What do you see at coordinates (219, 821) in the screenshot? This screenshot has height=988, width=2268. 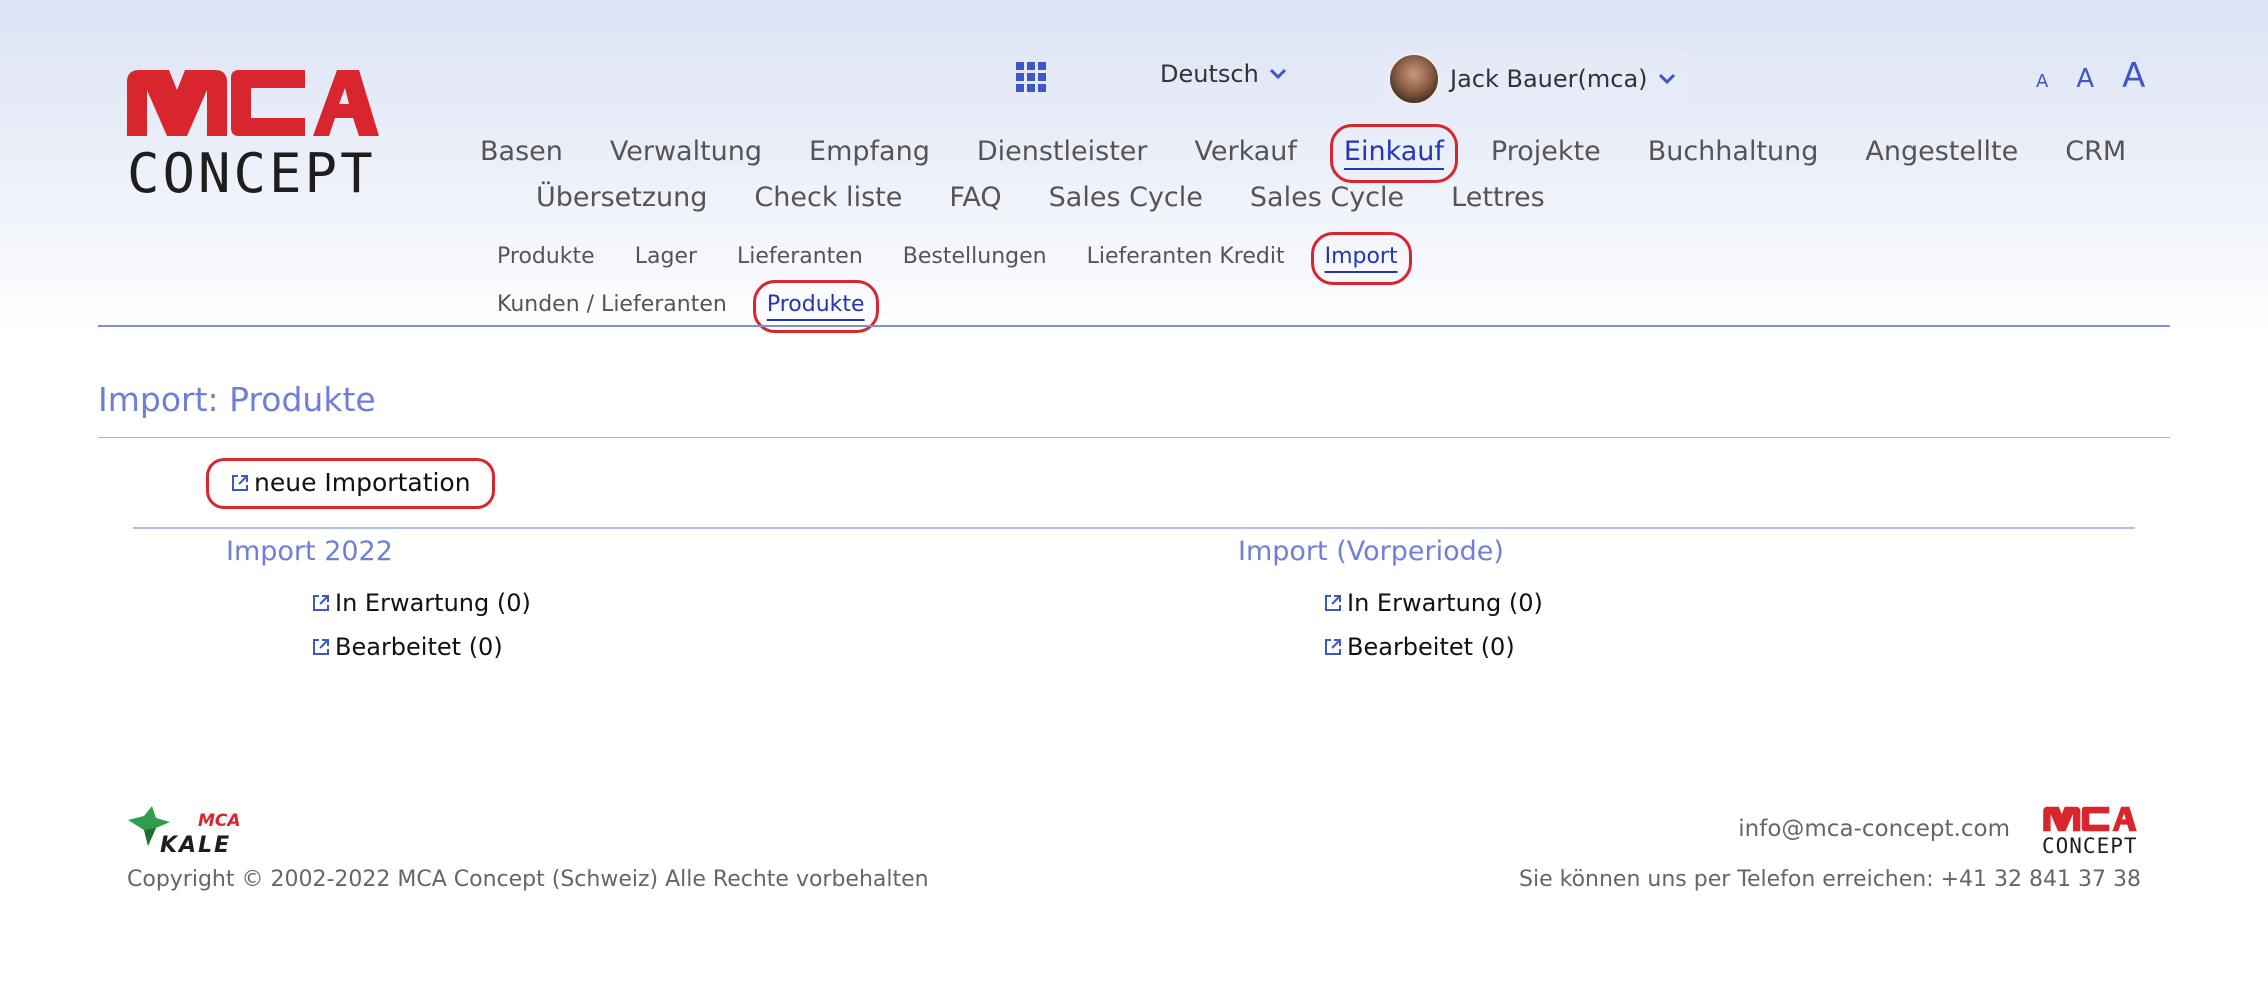 I see `kale-logo-mca-text: MCA` at bounding box center [219, 821].